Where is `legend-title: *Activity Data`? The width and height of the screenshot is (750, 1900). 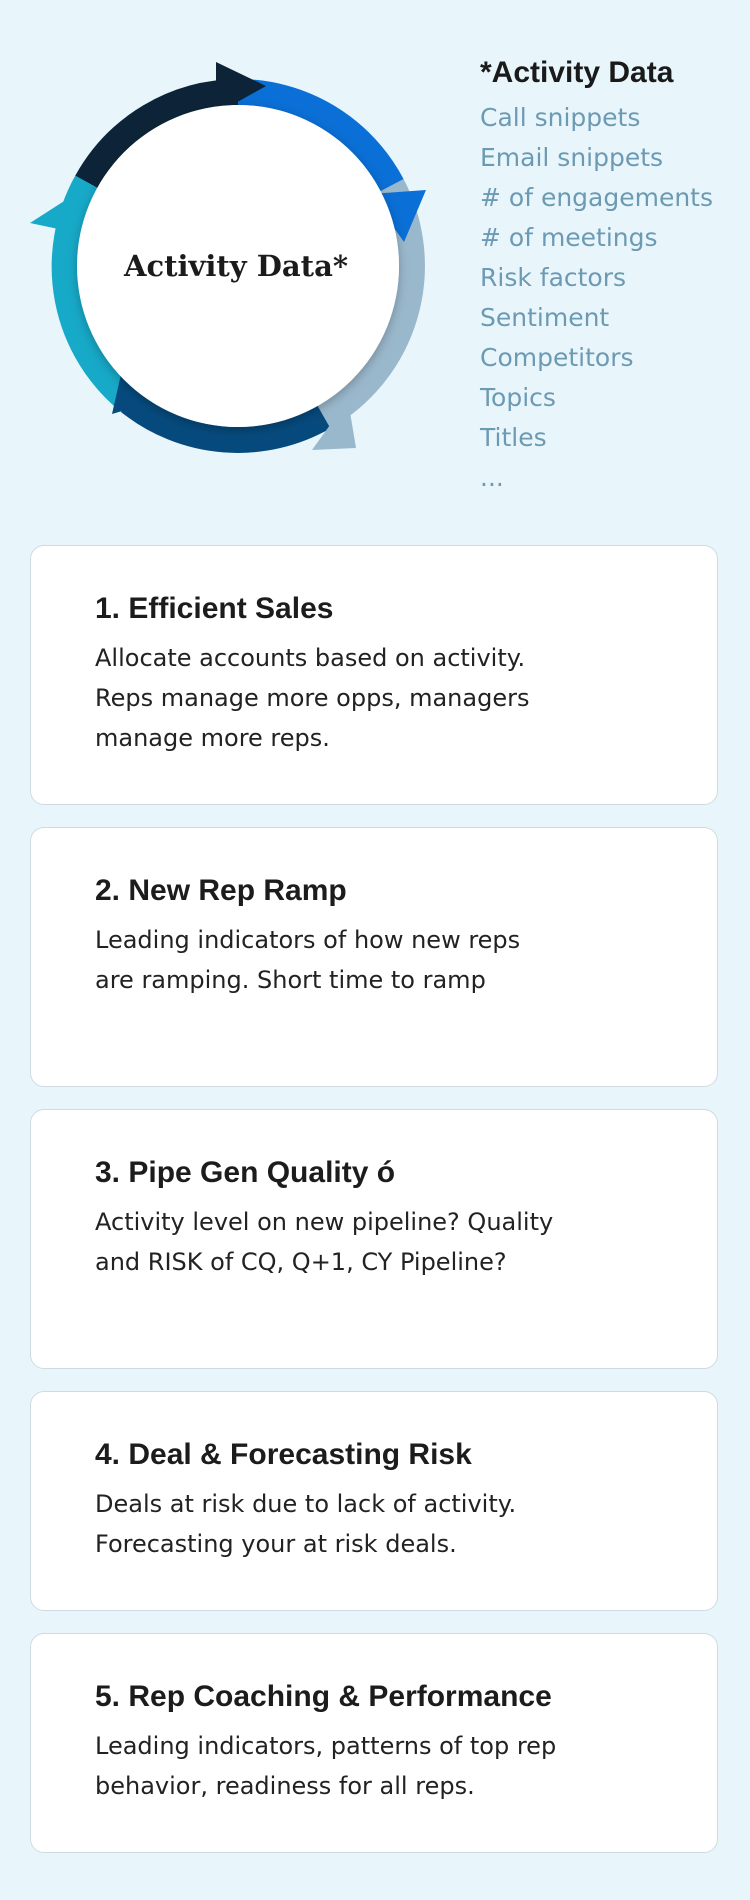
legend-title: *Activity Data is located at coordinates (577, 72).